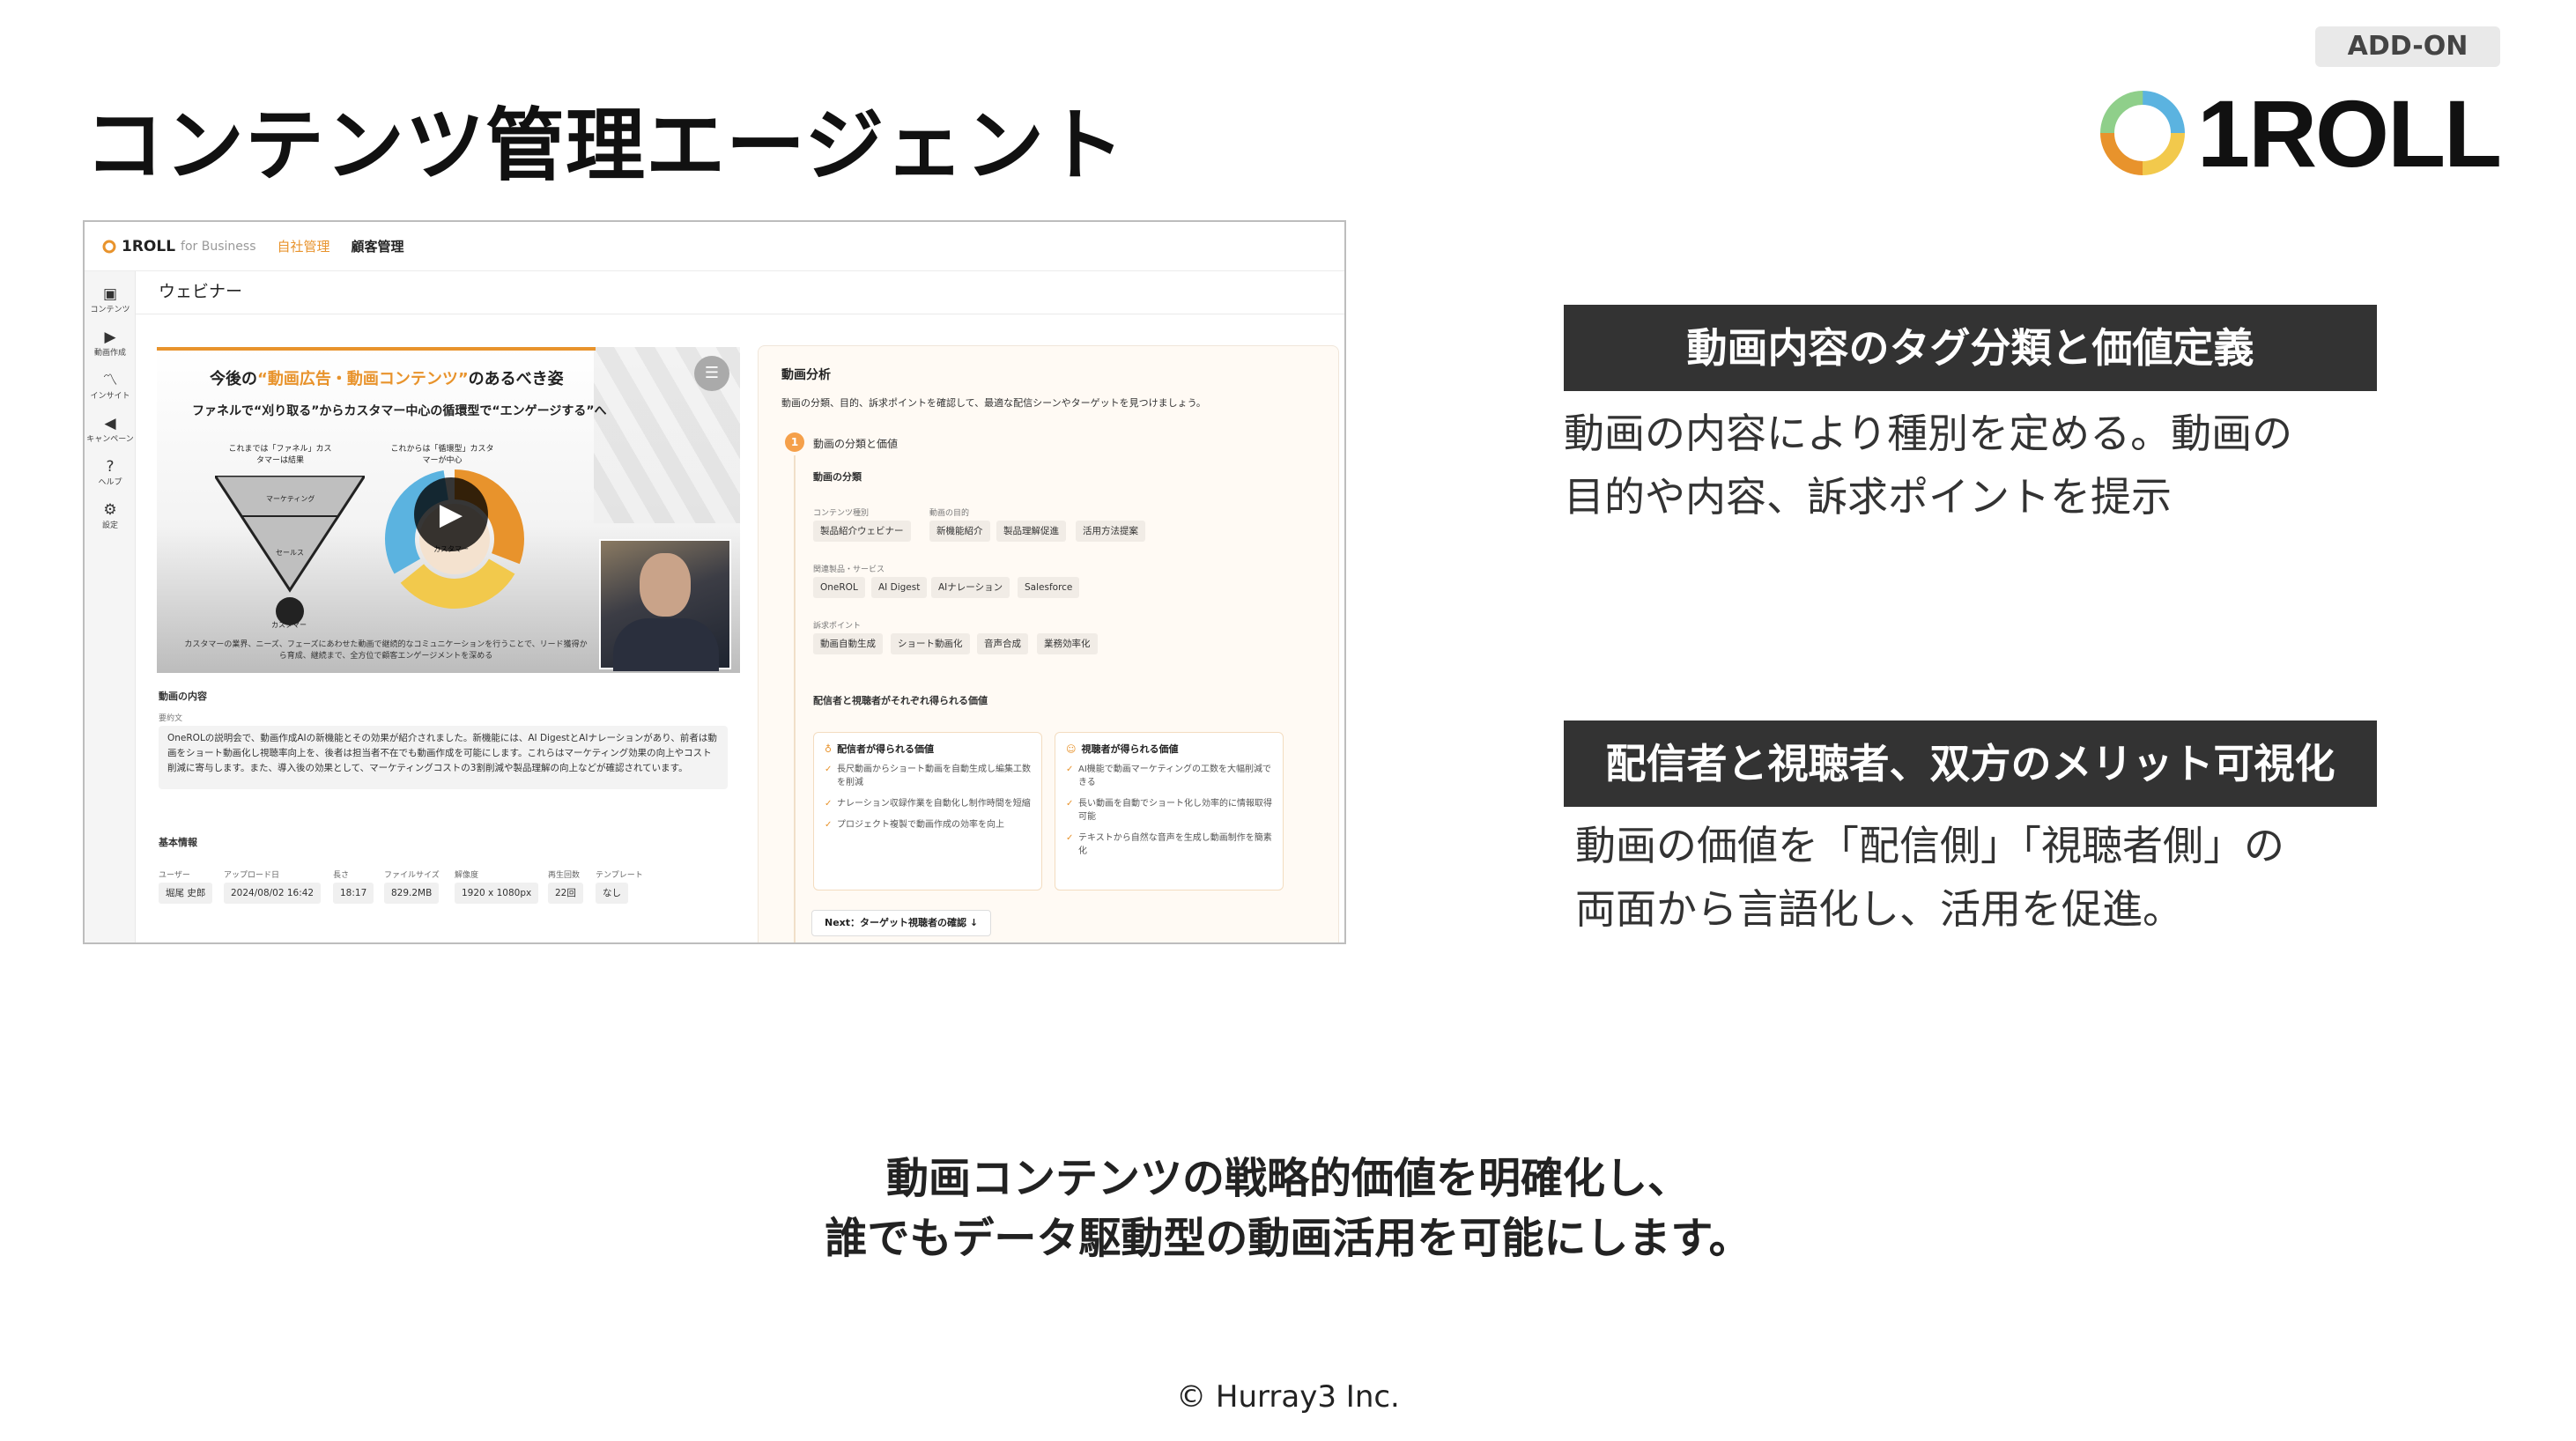 The image size is (2576, 1441). I want to click on sender-value-heading: ♁ 配信者が得られる価値, so click(928, 749).